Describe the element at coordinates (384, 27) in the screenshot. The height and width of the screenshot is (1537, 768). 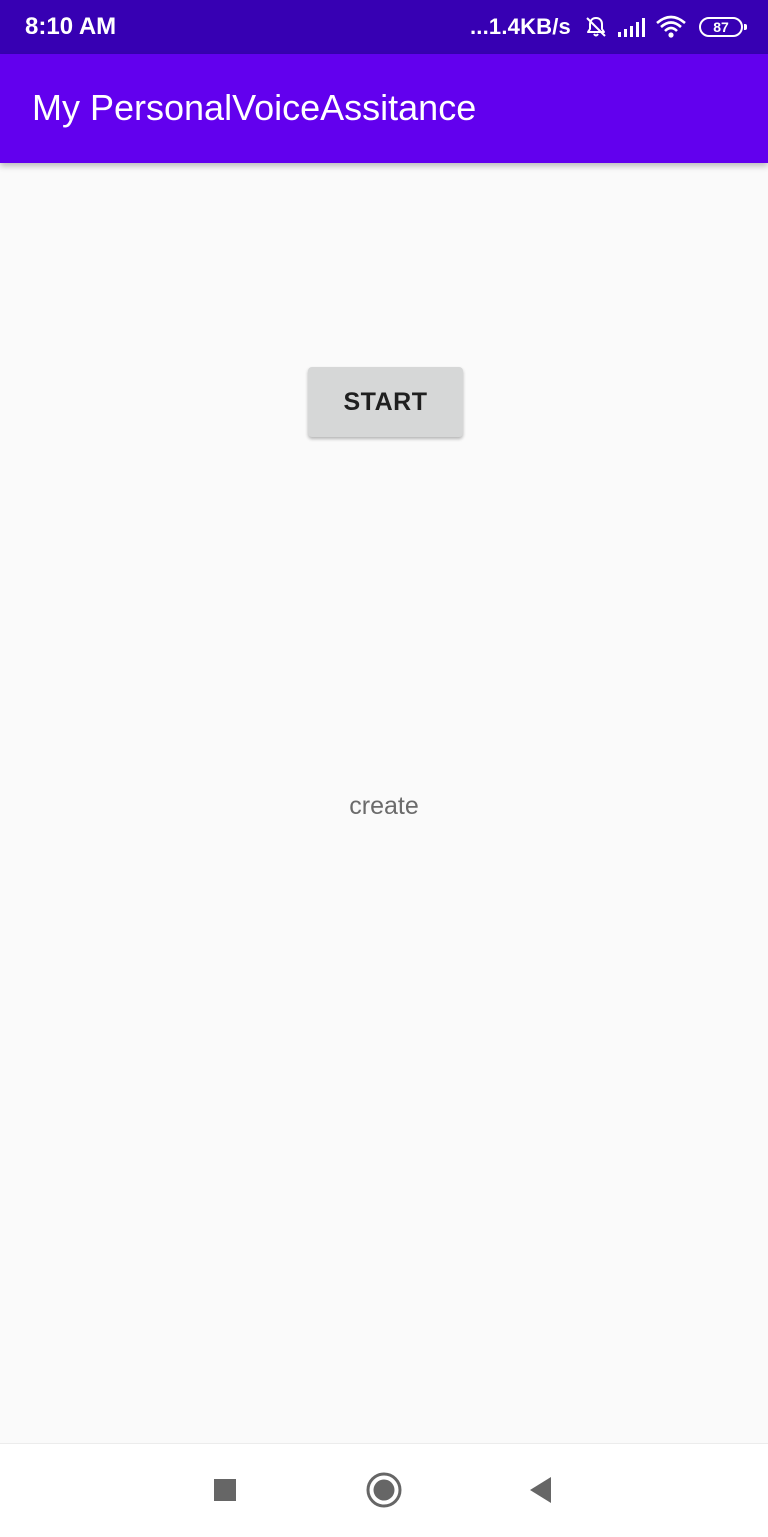
I see `status-bar: 8:10 AM ...1.4KB/s 87` at that location.